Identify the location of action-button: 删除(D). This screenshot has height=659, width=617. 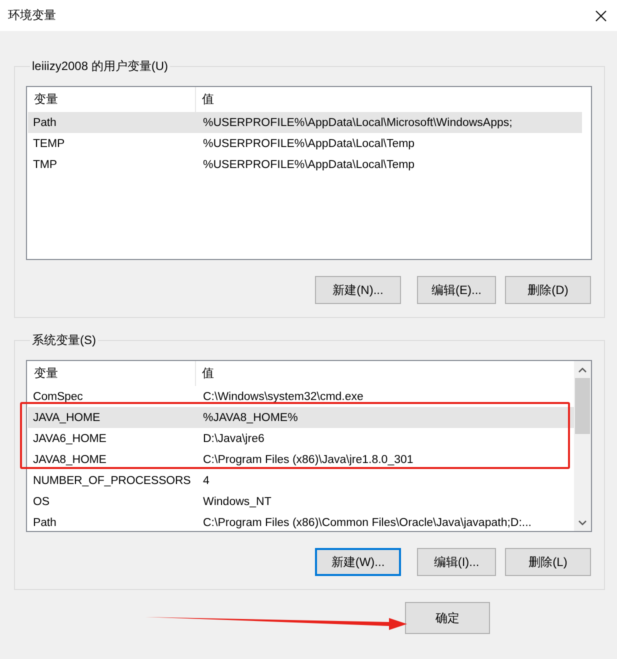
(548, 290).